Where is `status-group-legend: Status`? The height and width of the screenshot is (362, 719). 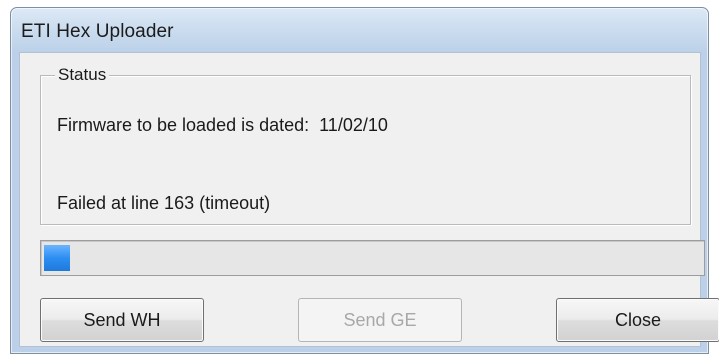 status-group-legend: Status is located at coordinates (82, 75).